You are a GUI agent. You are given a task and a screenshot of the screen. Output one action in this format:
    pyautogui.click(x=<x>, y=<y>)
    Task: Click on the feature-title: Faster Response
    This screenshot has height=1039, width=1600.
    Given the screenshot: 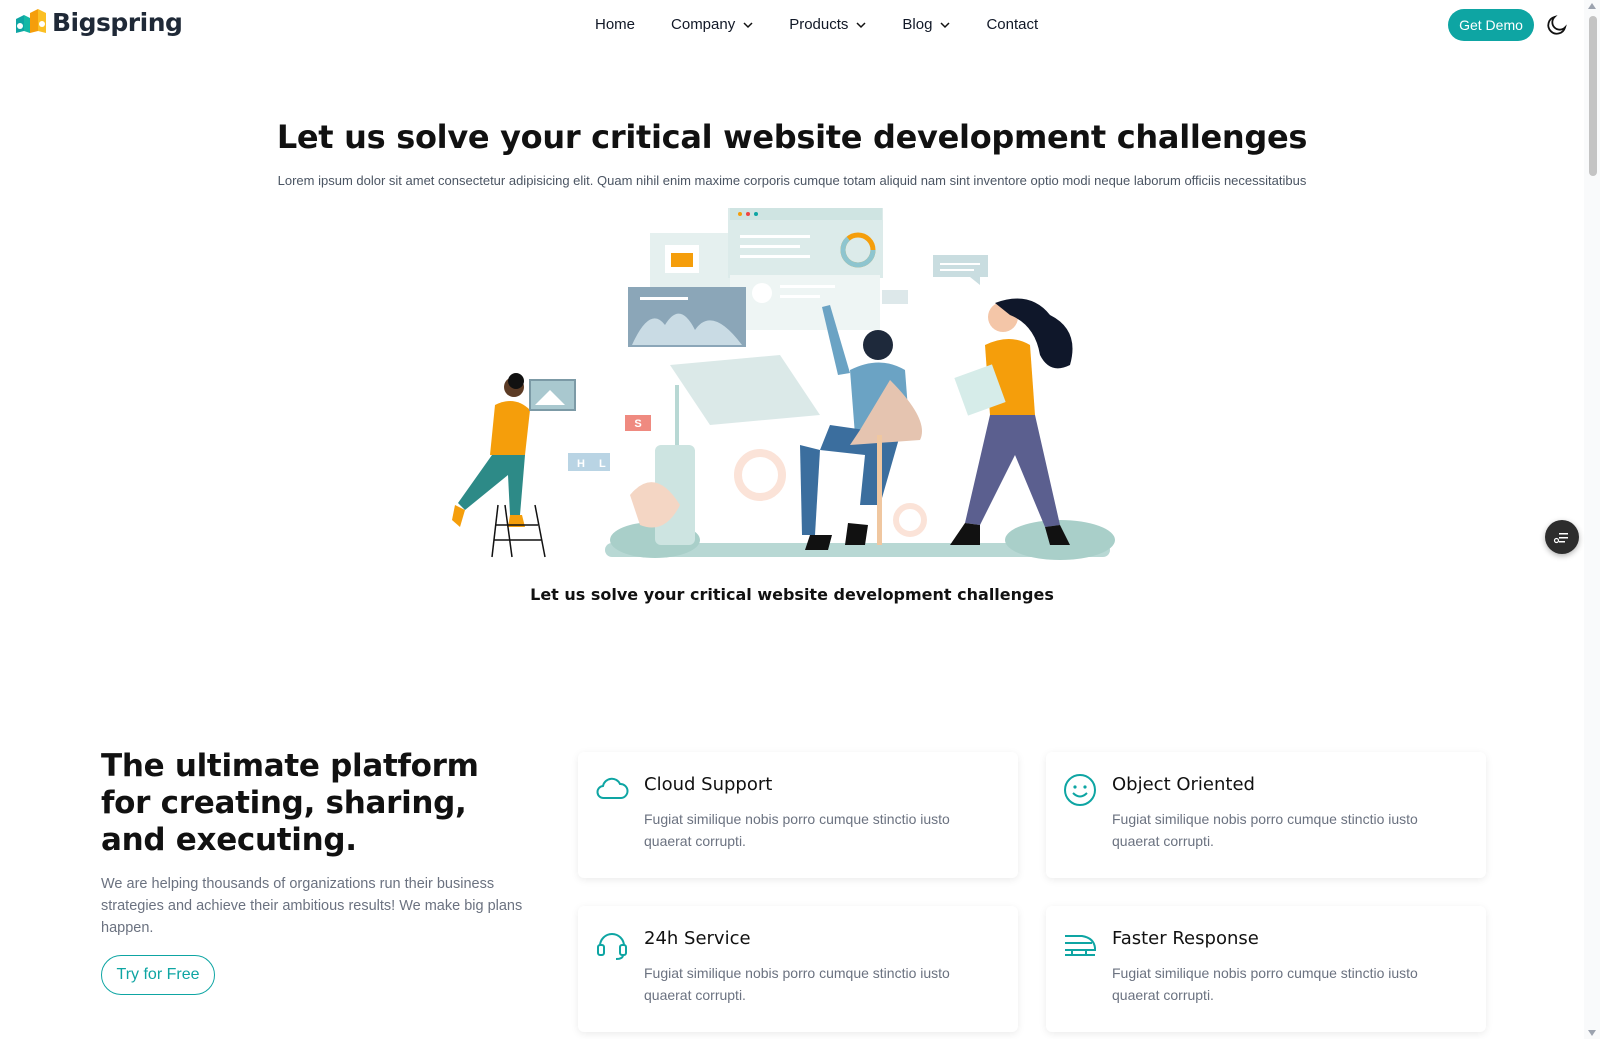 What is the action you would take?
    pyautogui.click(x=1185, y=938)
    